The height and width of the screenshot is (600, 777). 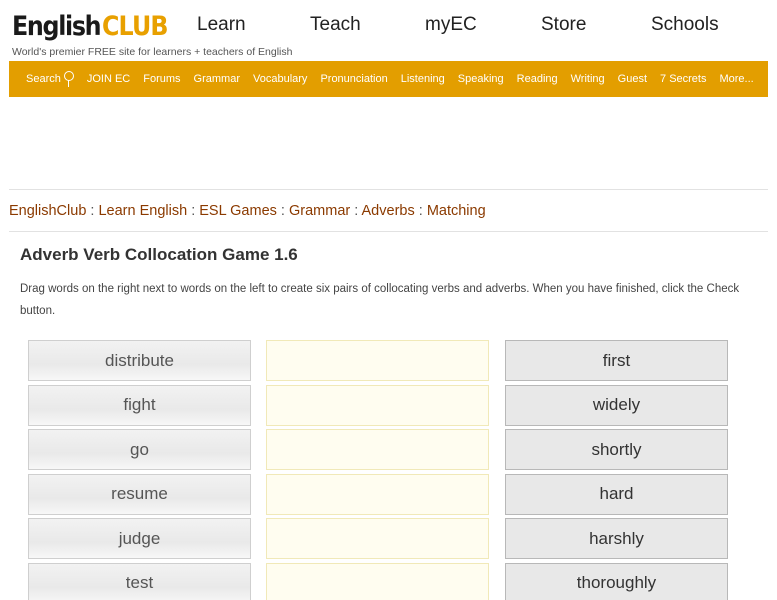 I want to click on menu-vocabulary: Vocabulary, so click(x=280, y=79).